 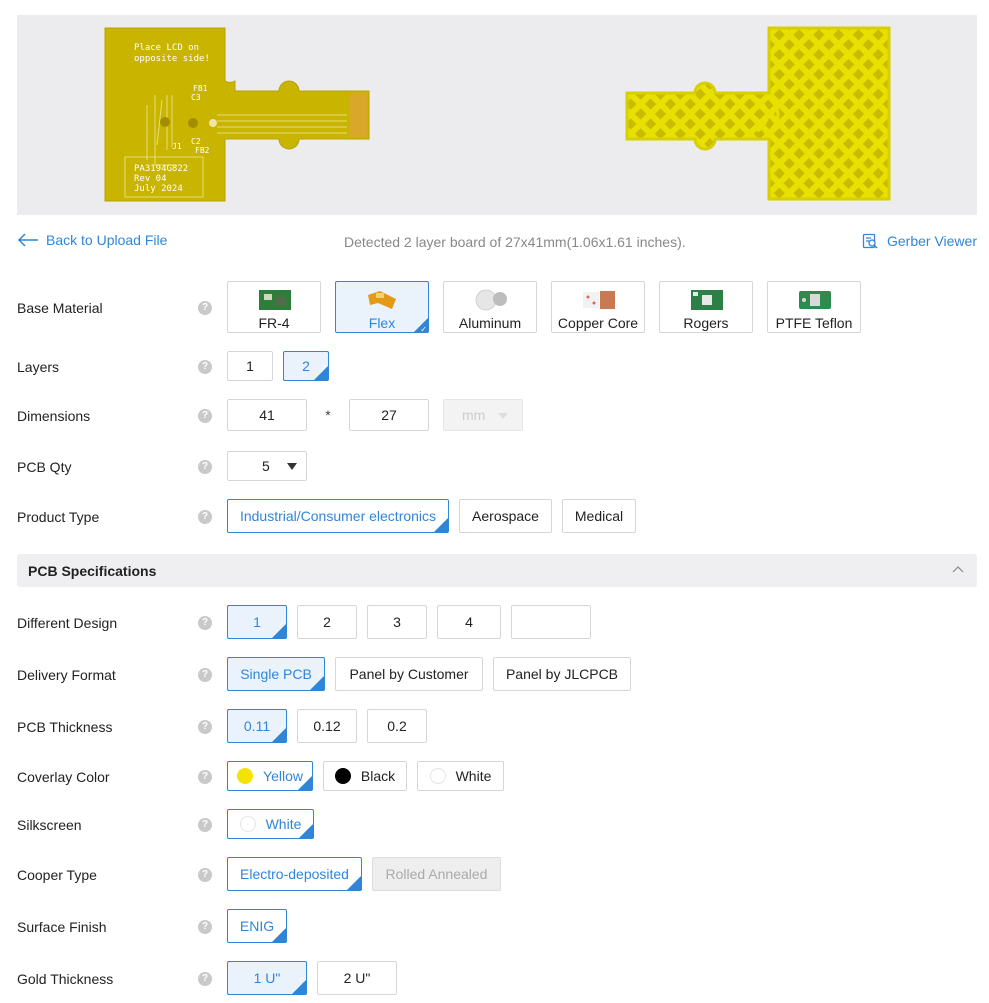 What do you see at coordinates (382, 300) in the screenshot?
I see `flex-board-icon` at bounding box center [382, 300].